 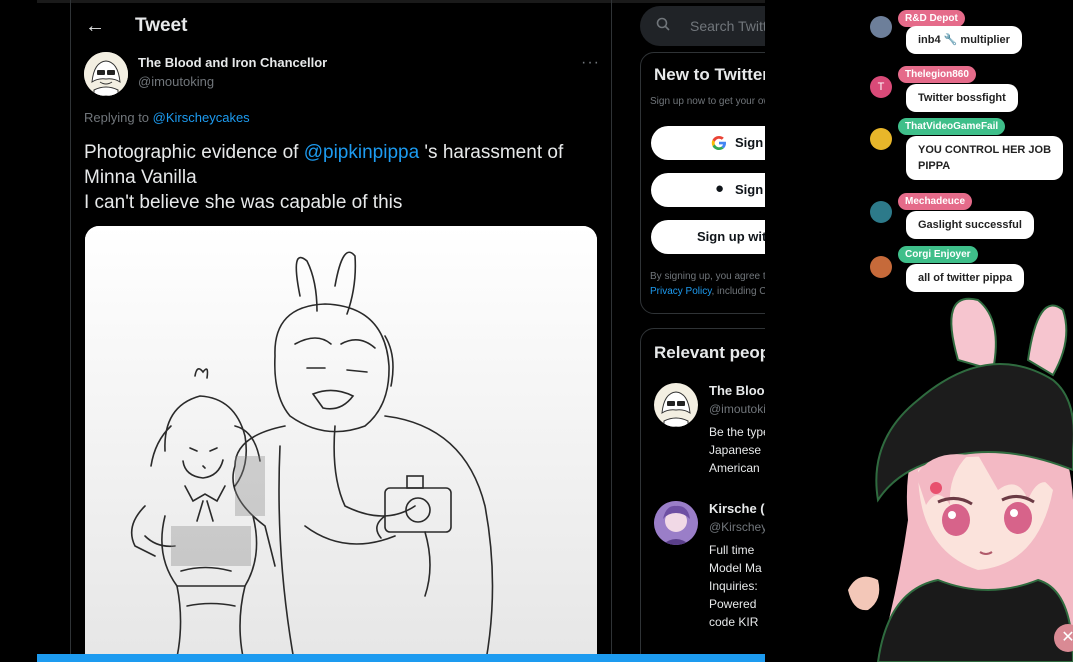 I want to click on chat-text: Twitter bossfight, so click(x=962, y=98).